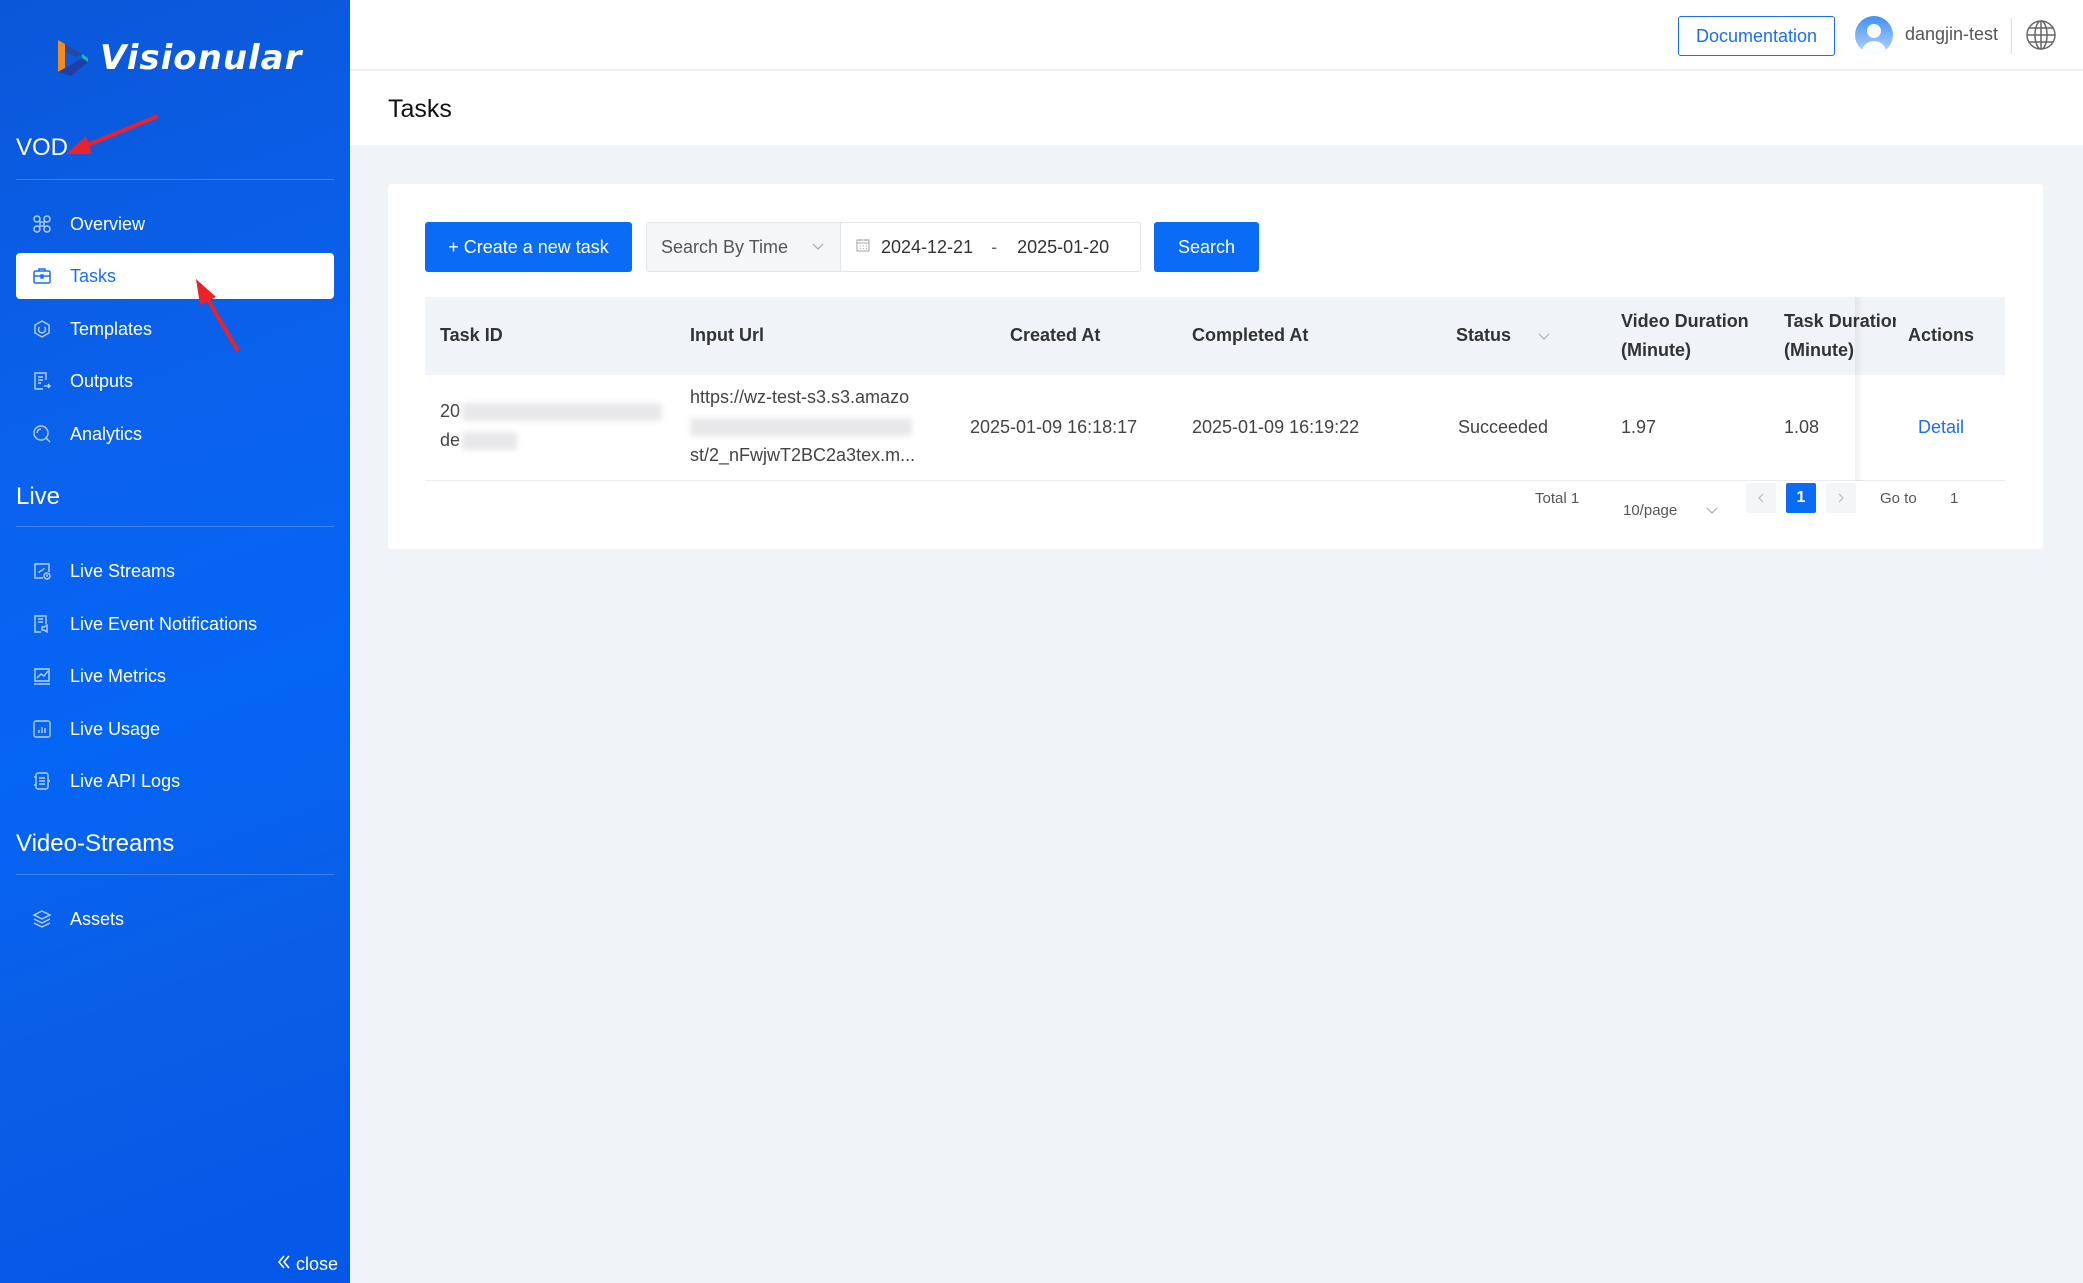  What do you see at coordinates (1874, 39) in the screenshot?
I see `user-silhouette-icon` at bounding box center [1874, 39].